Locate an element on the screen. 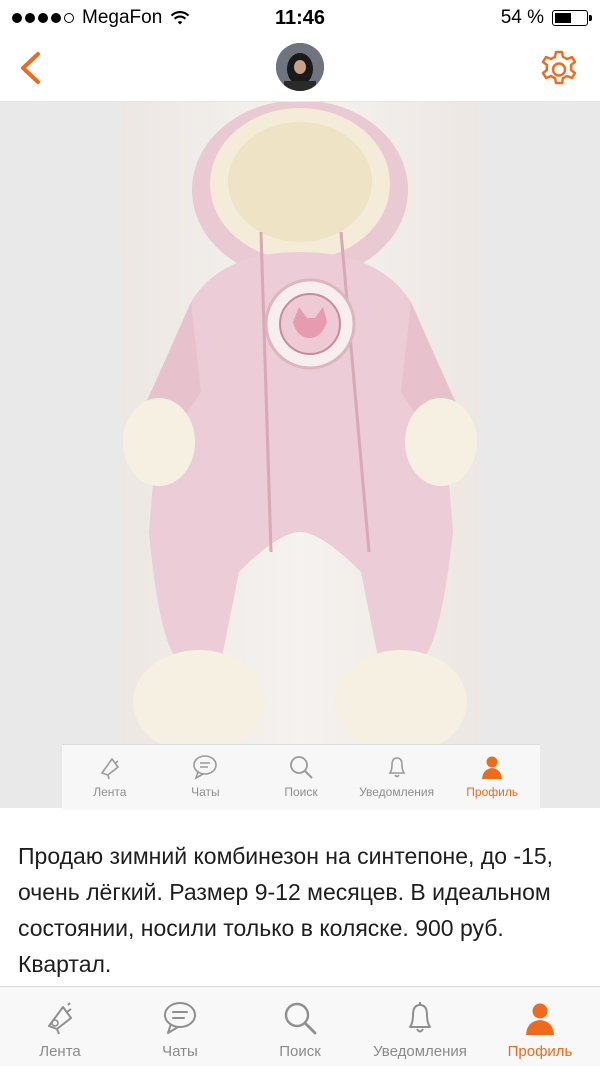  top-navigation-bar is located at coordinates (300, 69).